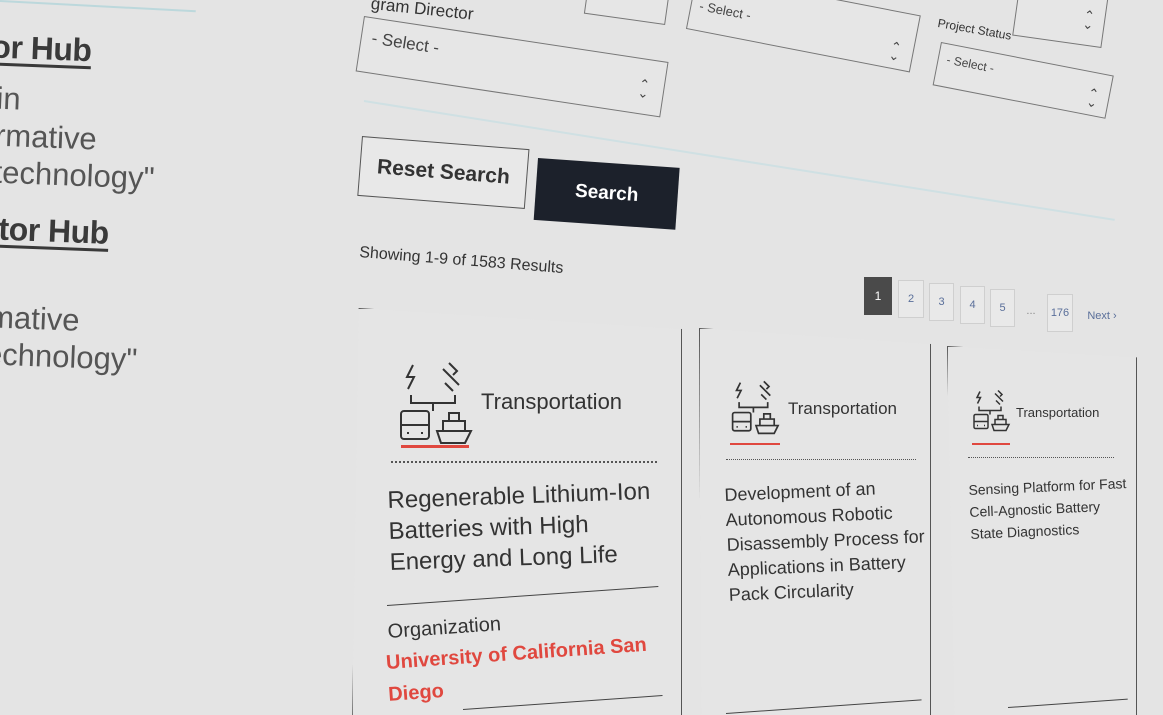  I want to click on page-5-button: 5, so click(1002, 308).